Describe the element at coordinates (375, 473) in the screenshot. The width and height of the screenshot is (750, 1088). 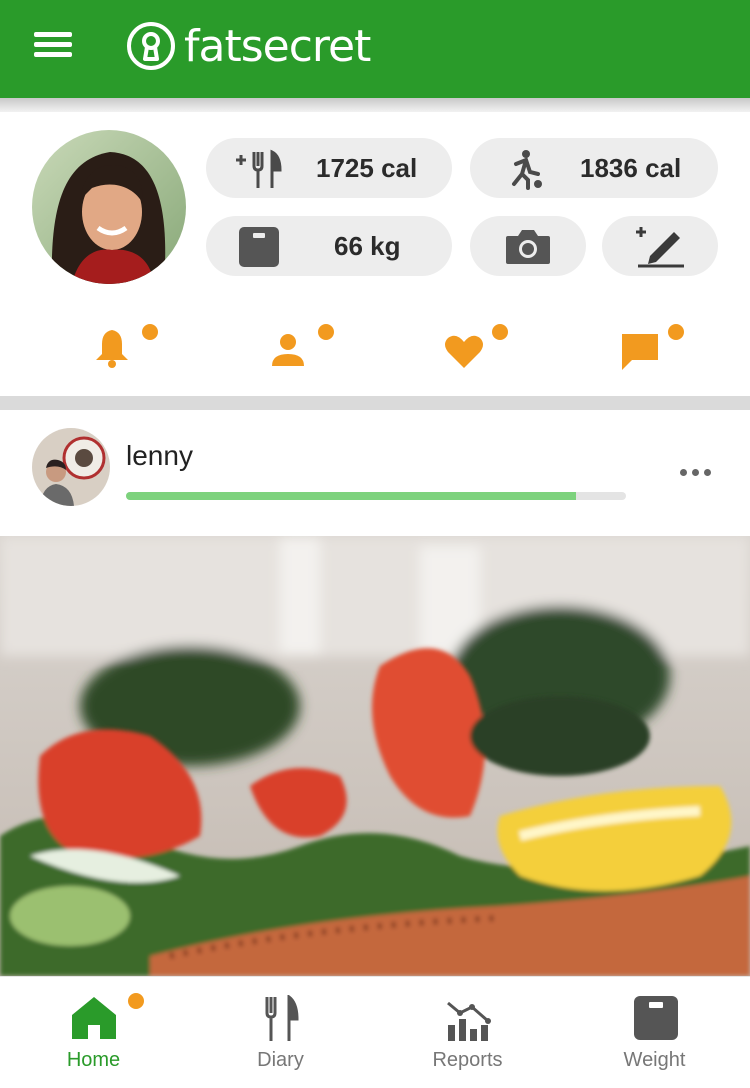
I see `feed-post-header: lenny` at that location.